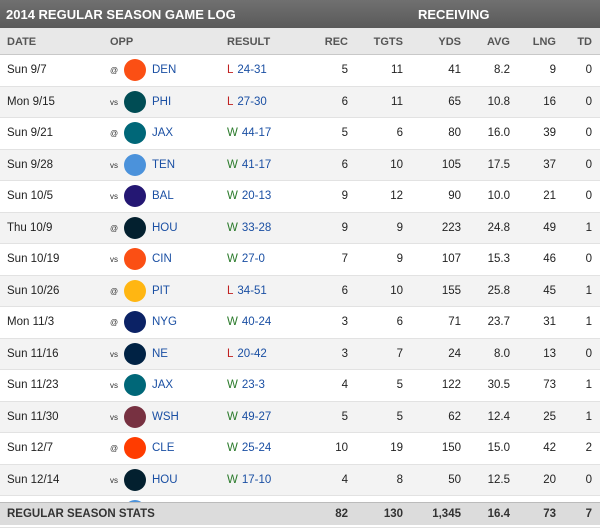  What do you see at coordinates (81, 514) in the screenshot?
I see `totals-label: REGULAR SEASON STATS` at bounding box center [81, 514].